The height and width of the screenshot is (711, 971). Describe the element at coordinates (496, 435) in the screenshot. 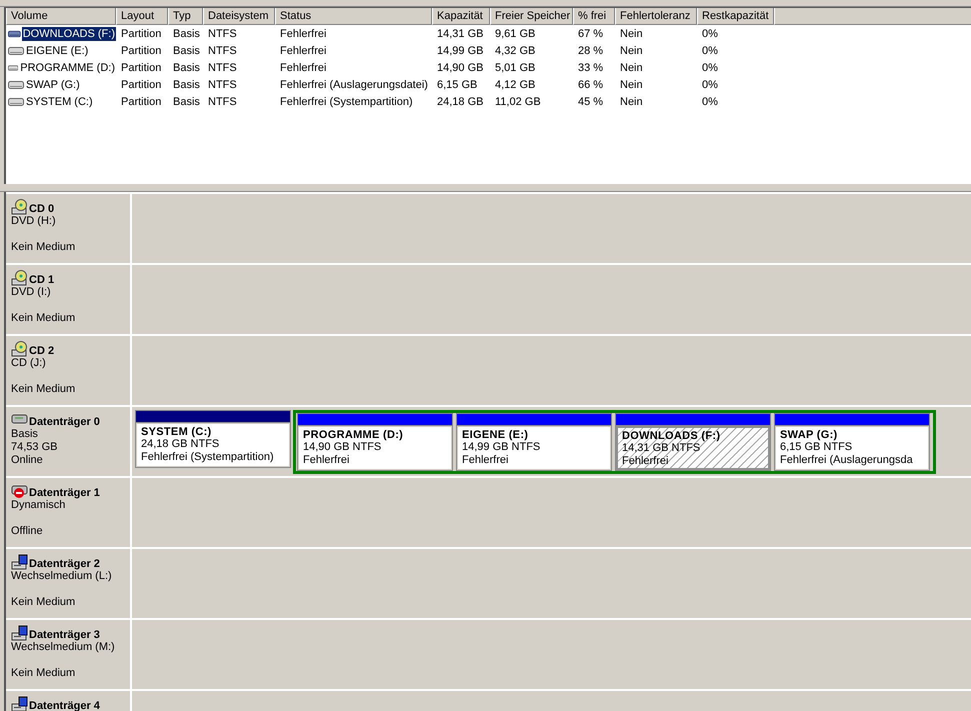

I see `partition-name: EIGENE (E:)` at that location.